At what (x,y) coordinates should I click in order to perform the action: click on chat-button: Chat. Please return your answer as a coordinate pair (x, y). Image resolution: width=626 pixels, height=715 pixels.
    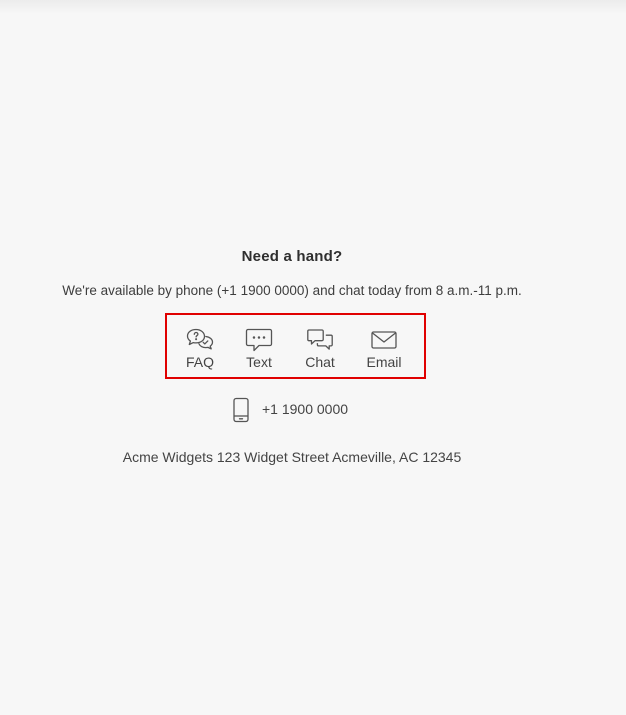
    Looking at the image, I should click on (320, 346).